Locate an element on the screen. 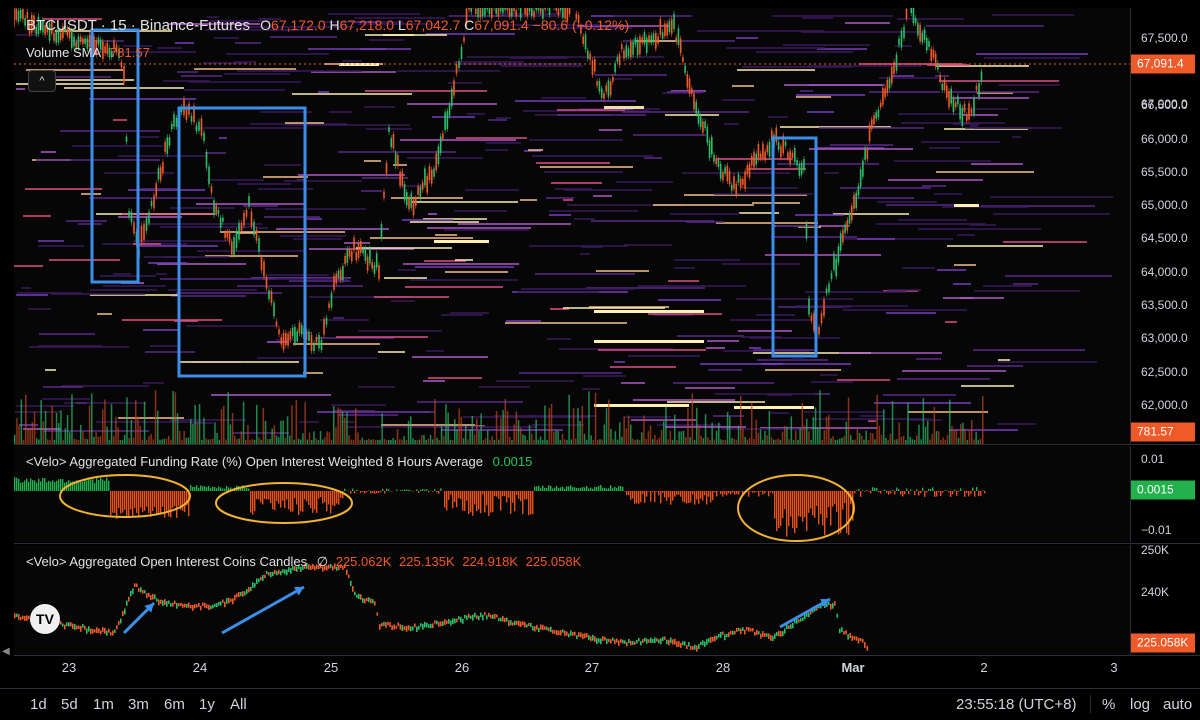 The width and height of the screenshot is (1200, 720). price-level-band is located at coordinates (966, 205).